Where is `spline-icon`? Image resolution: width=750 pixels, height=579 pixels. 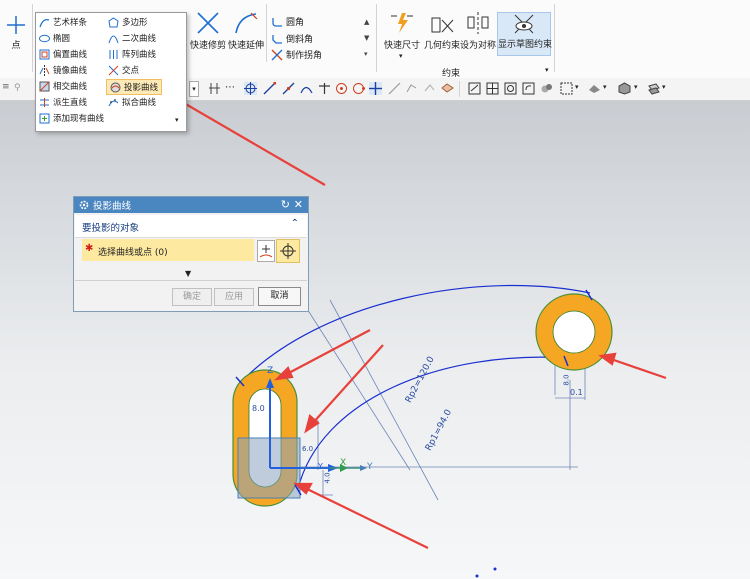
spline-icon is located at coordinates (44, 22).